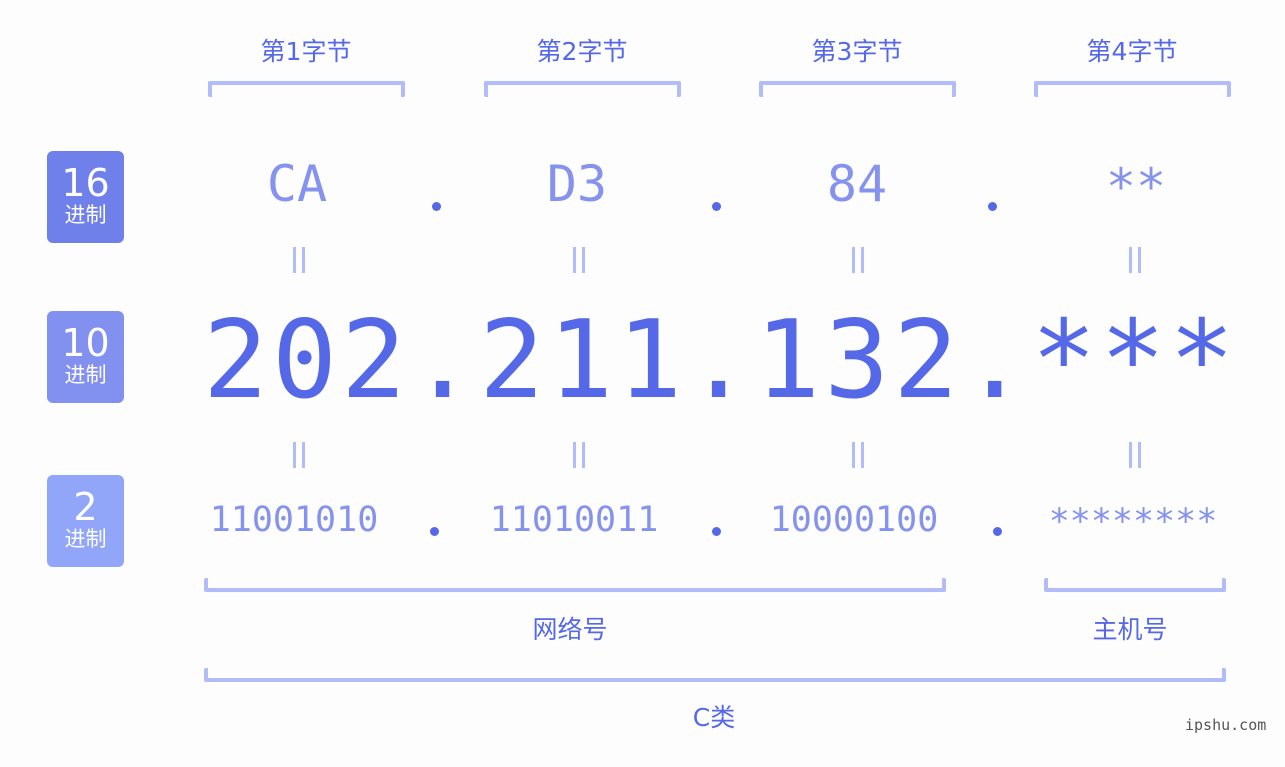  Describe the element at coordinates (294, 520) in the screenshot. I see `bin-byte-1: 11001010` at that location.